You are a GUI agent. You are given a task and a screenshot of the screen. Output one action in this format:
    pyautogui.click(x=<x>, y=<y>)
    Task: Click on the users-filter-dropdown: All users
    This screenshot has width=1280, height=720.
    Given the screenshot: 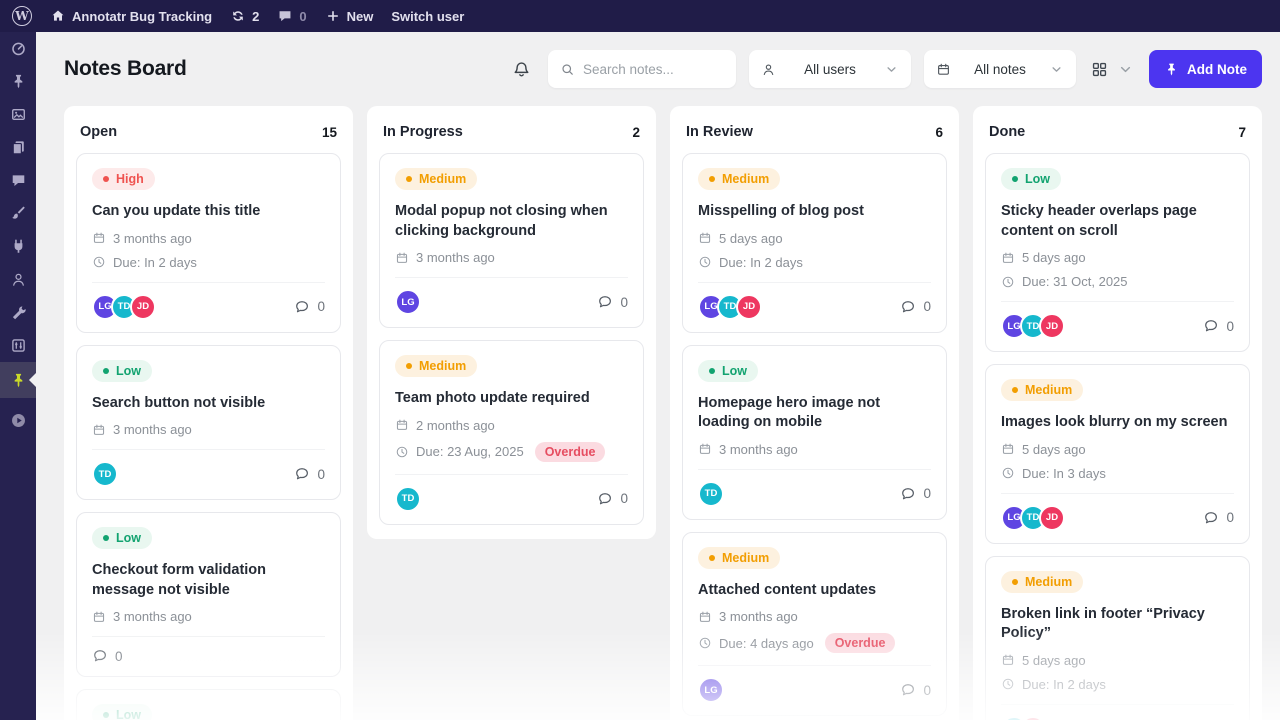 What is the action you would take?
    pyautogui.click(x=830, y=69)
    